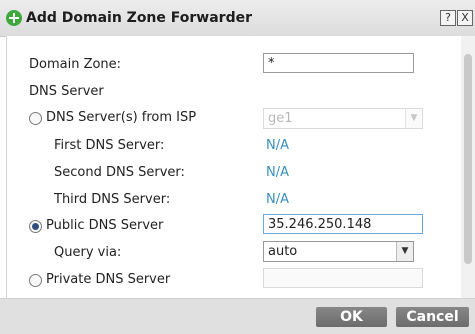 This screenshot has height=334, width=475. Describe the element at coordinates (88, 252) in the screenshot. I see `query-via-label: Query via:` at that location.